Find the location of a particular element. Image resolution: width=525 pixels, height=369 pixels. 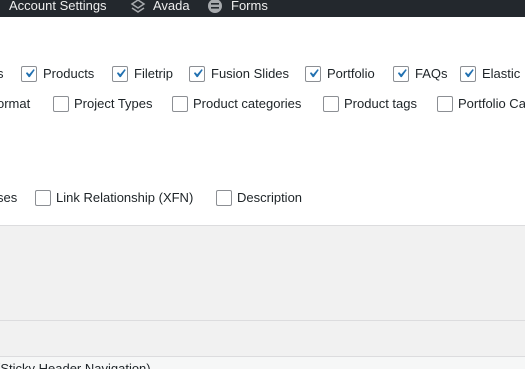

link-relationship-checkbox is located at coordinates (43, 198).